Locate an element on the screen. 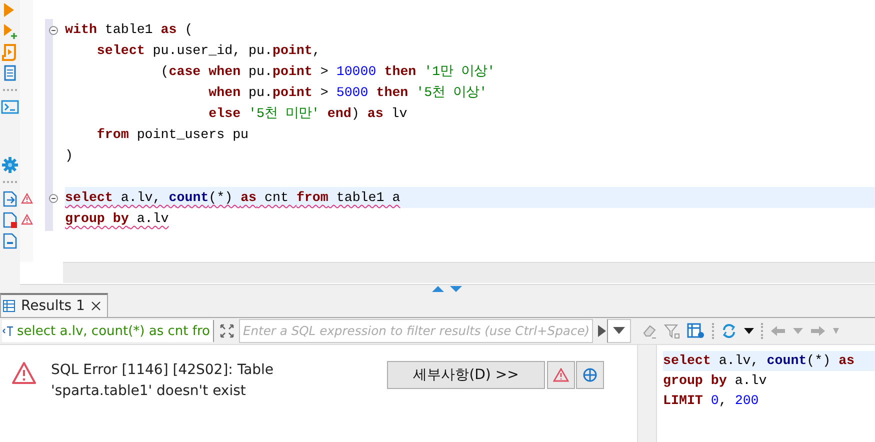 This screenshot has height=442, width=875. code-line: select pu.user_id, pu.point, is located at coordinates (208, 50).